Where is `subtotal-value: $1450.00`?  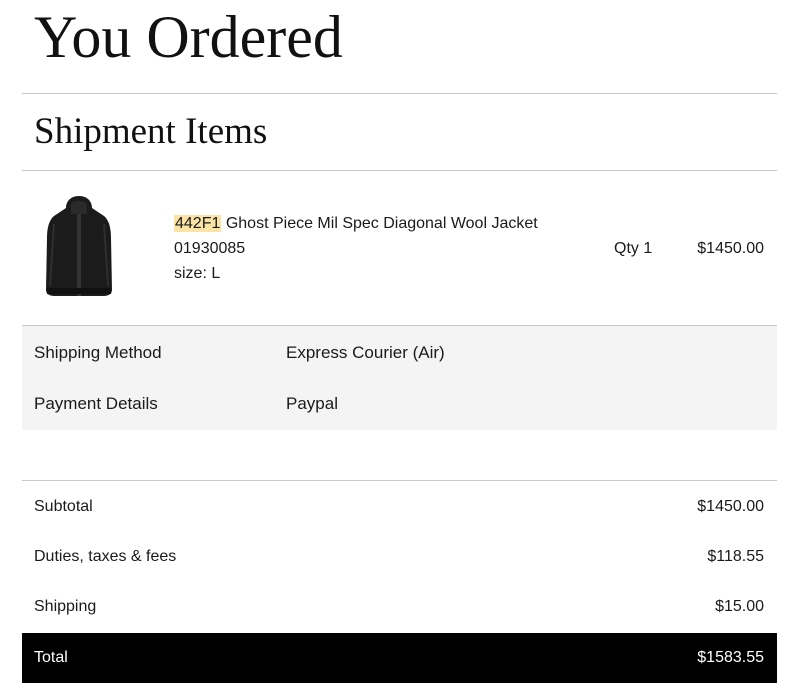 subtotal-value: $1450.00 is located at coordinates (730, 506).